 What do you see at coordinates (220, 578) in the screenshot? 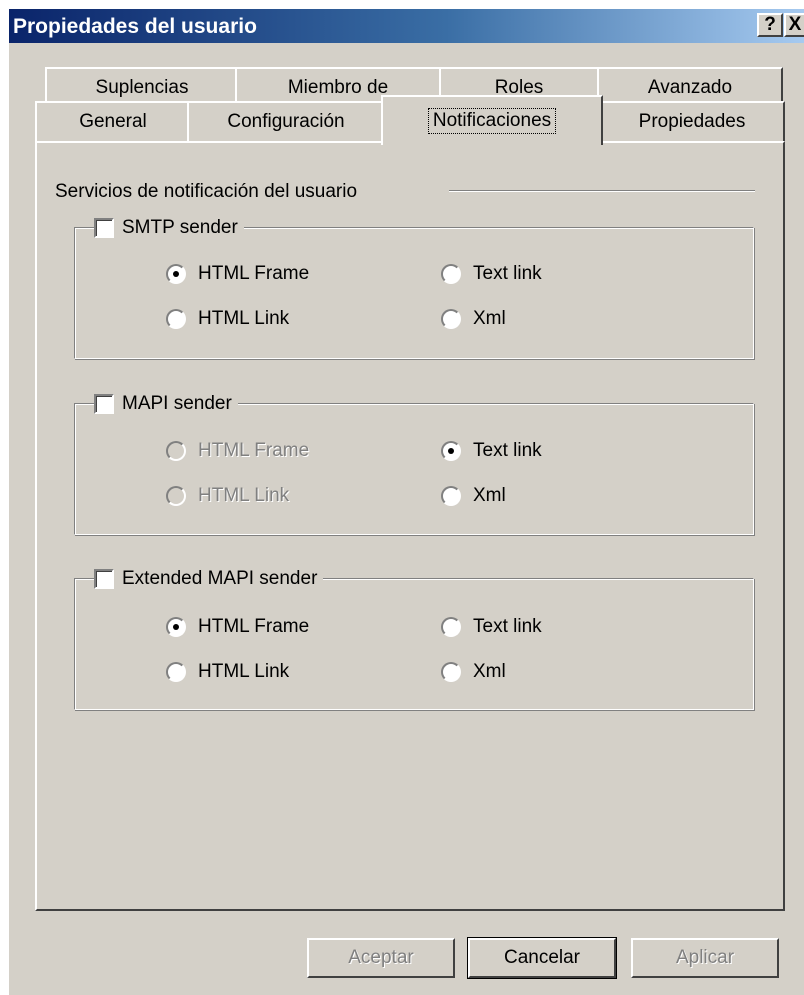
I see `extended-mapi-sender-label: Extended MAPI sender` at bounding box center [220, 578].